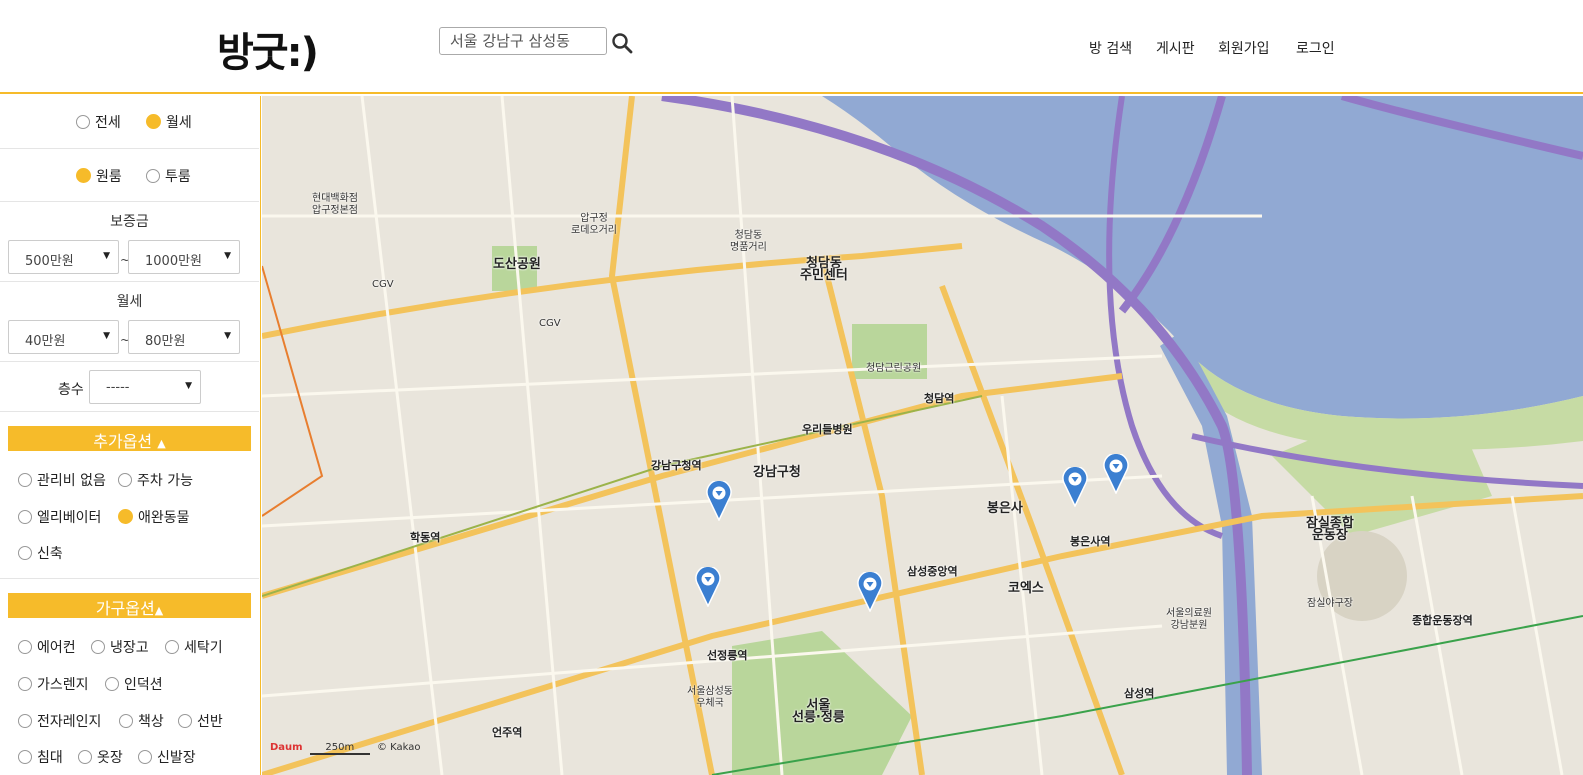  What do you see at coordinates (40, 553) in the screenshot?
I see `check-new-build: 신축` at bounding box center [40, 553].